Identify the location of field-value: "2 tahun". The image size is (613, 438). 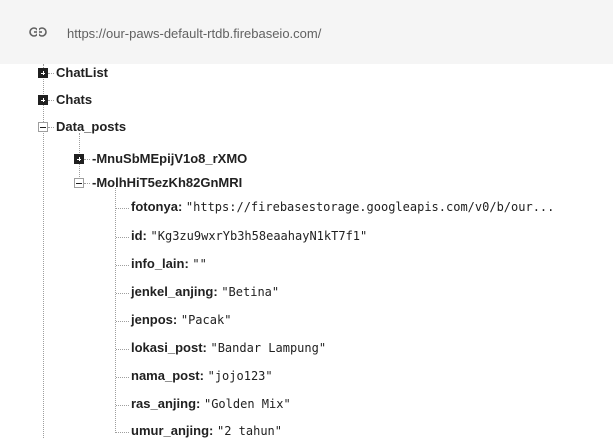
(249, 431).